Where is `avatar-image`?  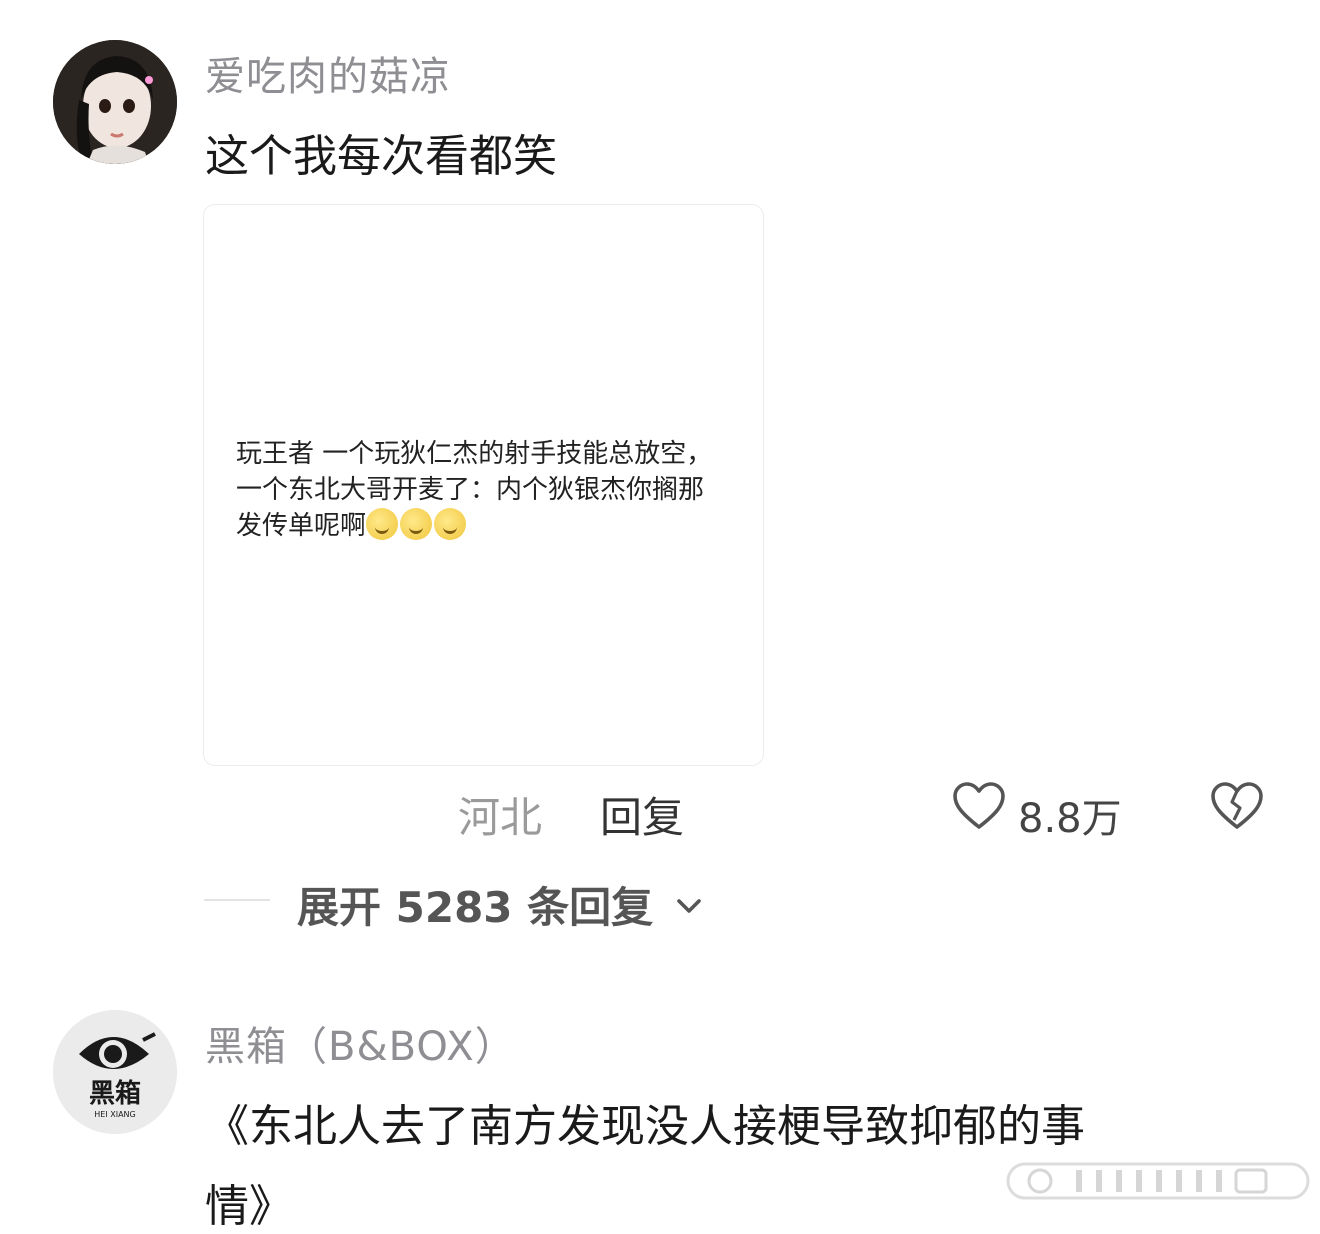
avatar-image is located at coordinates (115, 102).